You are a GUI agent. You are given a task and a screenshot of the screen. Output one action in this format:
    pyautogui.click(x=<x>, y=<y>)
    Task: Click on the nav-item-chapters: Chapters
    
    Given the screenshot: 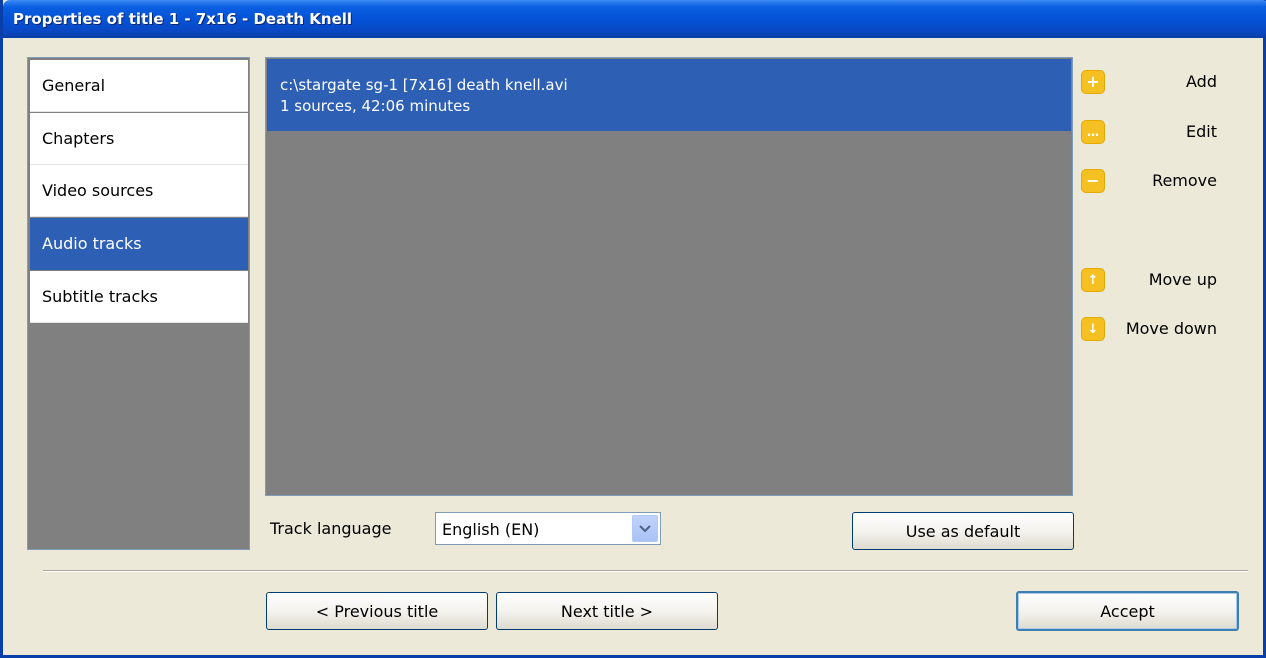 What is the action you would take?
    pyautogui.click(x=139, y=139)
    